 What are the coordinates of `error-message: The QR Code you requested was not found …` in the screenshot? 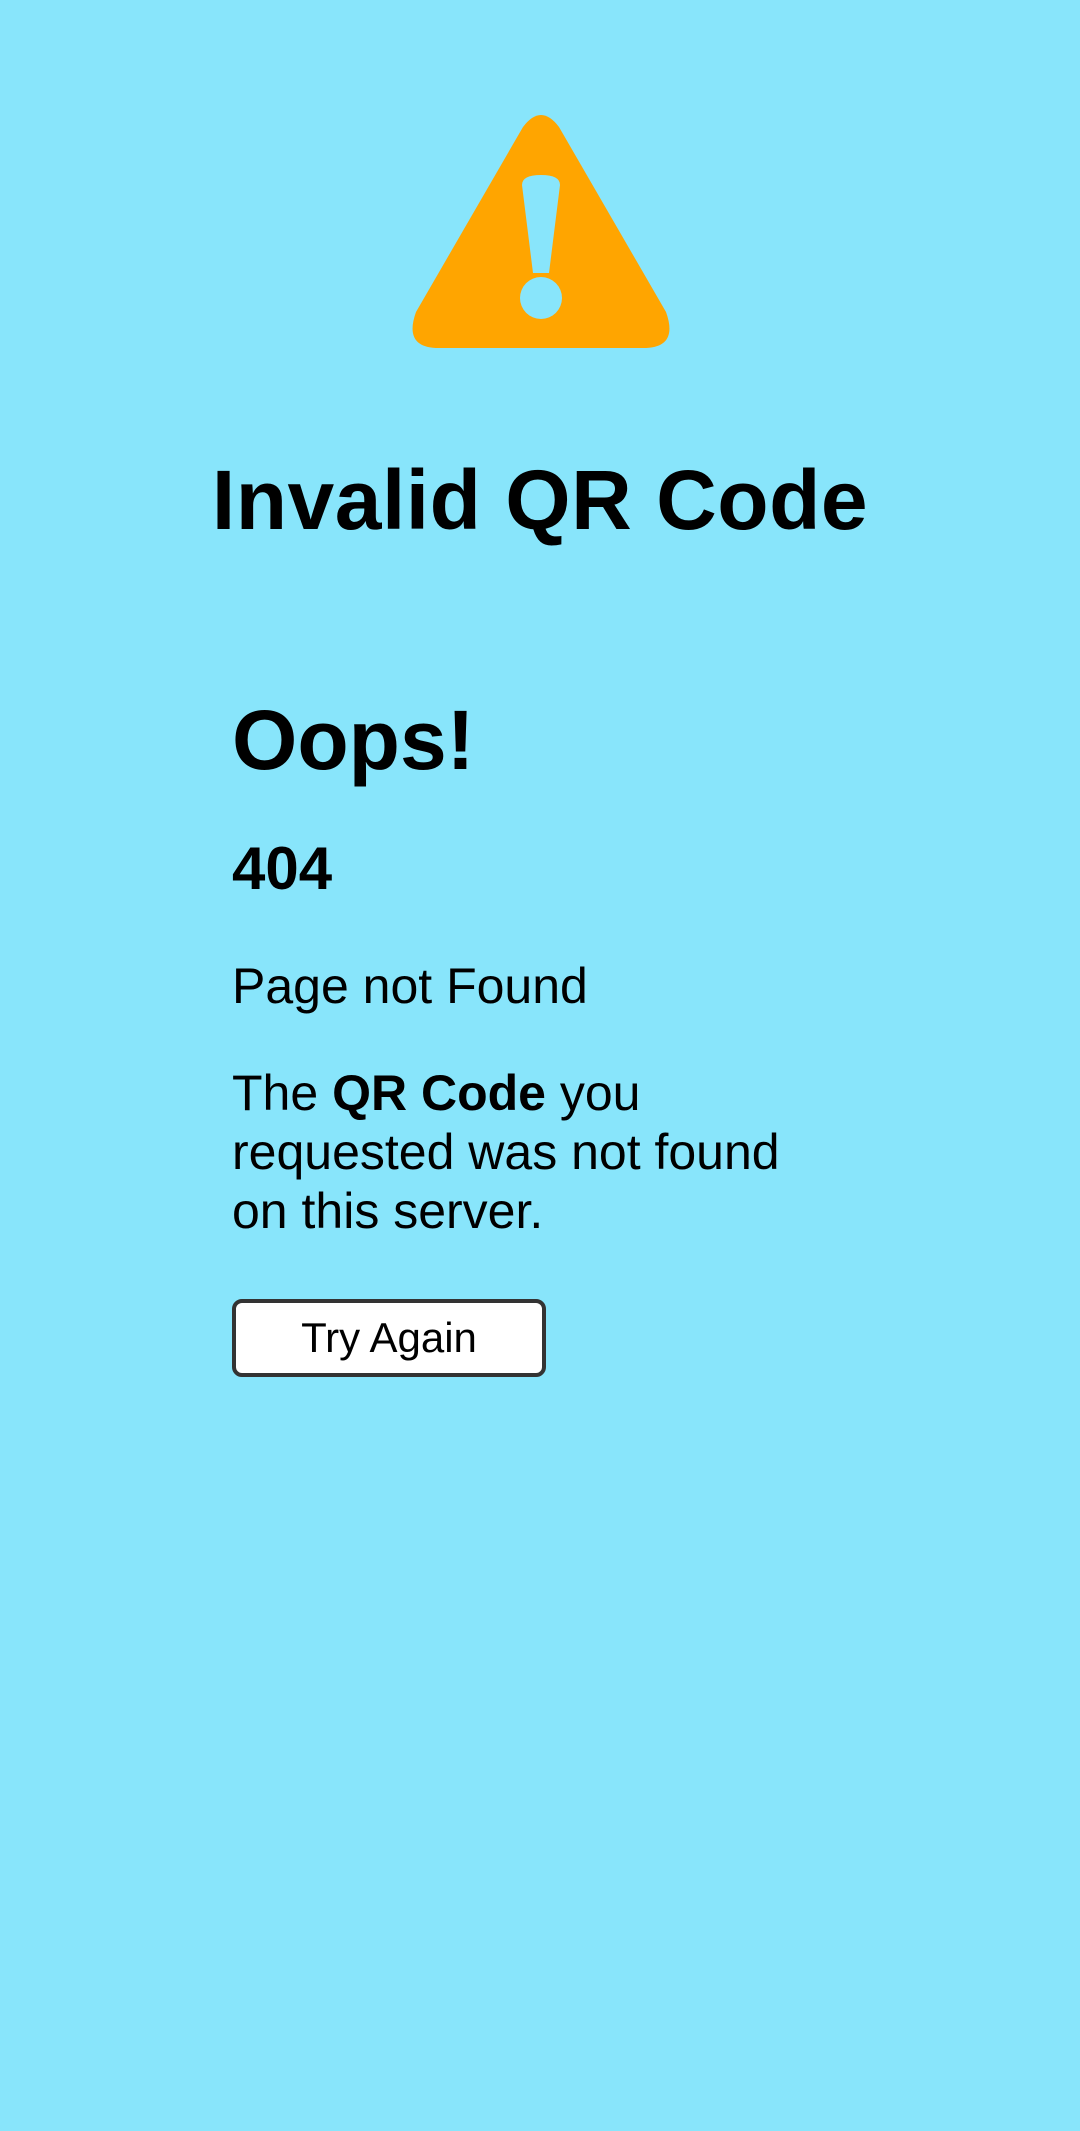 It's located at (532, 1152).